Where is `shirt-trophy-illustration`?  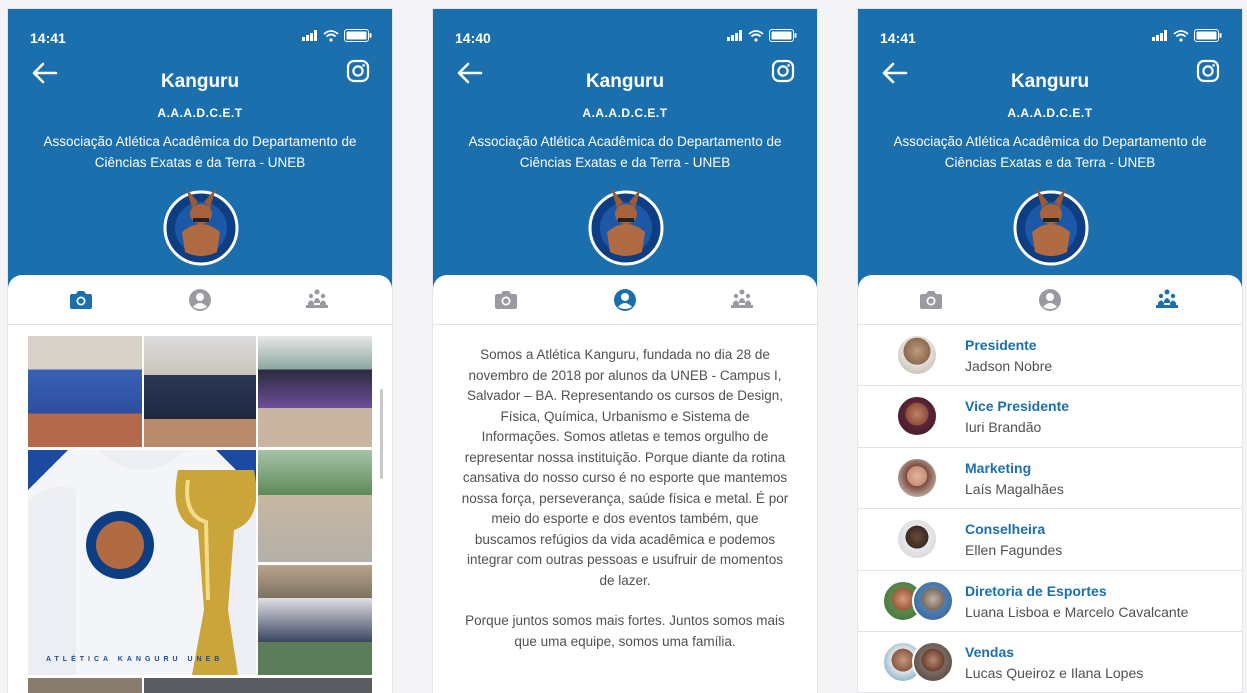 shirt-trophy-illustration is located at coordinates (142, 562).